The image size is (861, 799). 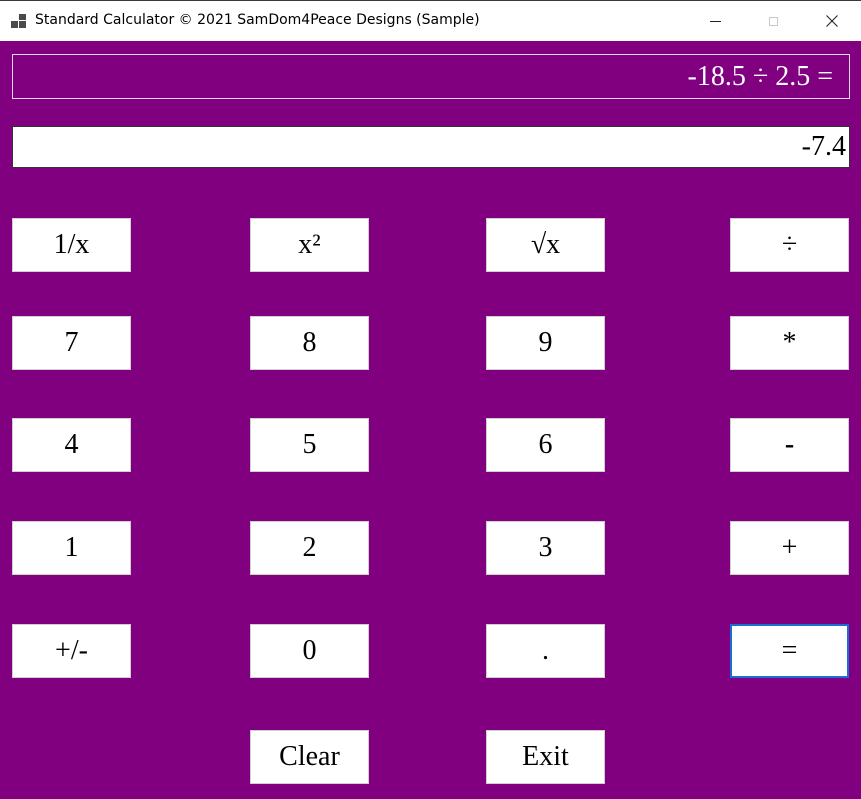 I want to click on close-button, so click(x=832, y=21).